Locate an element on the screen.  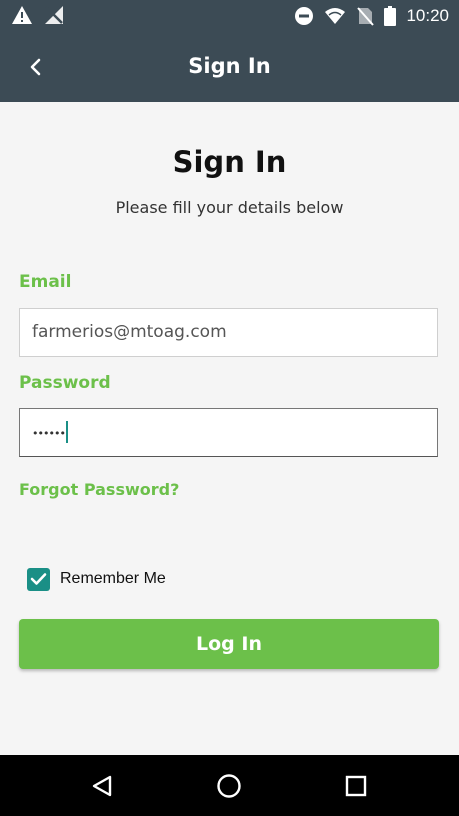
checkmark-icon is located at coordinates (38, 579).